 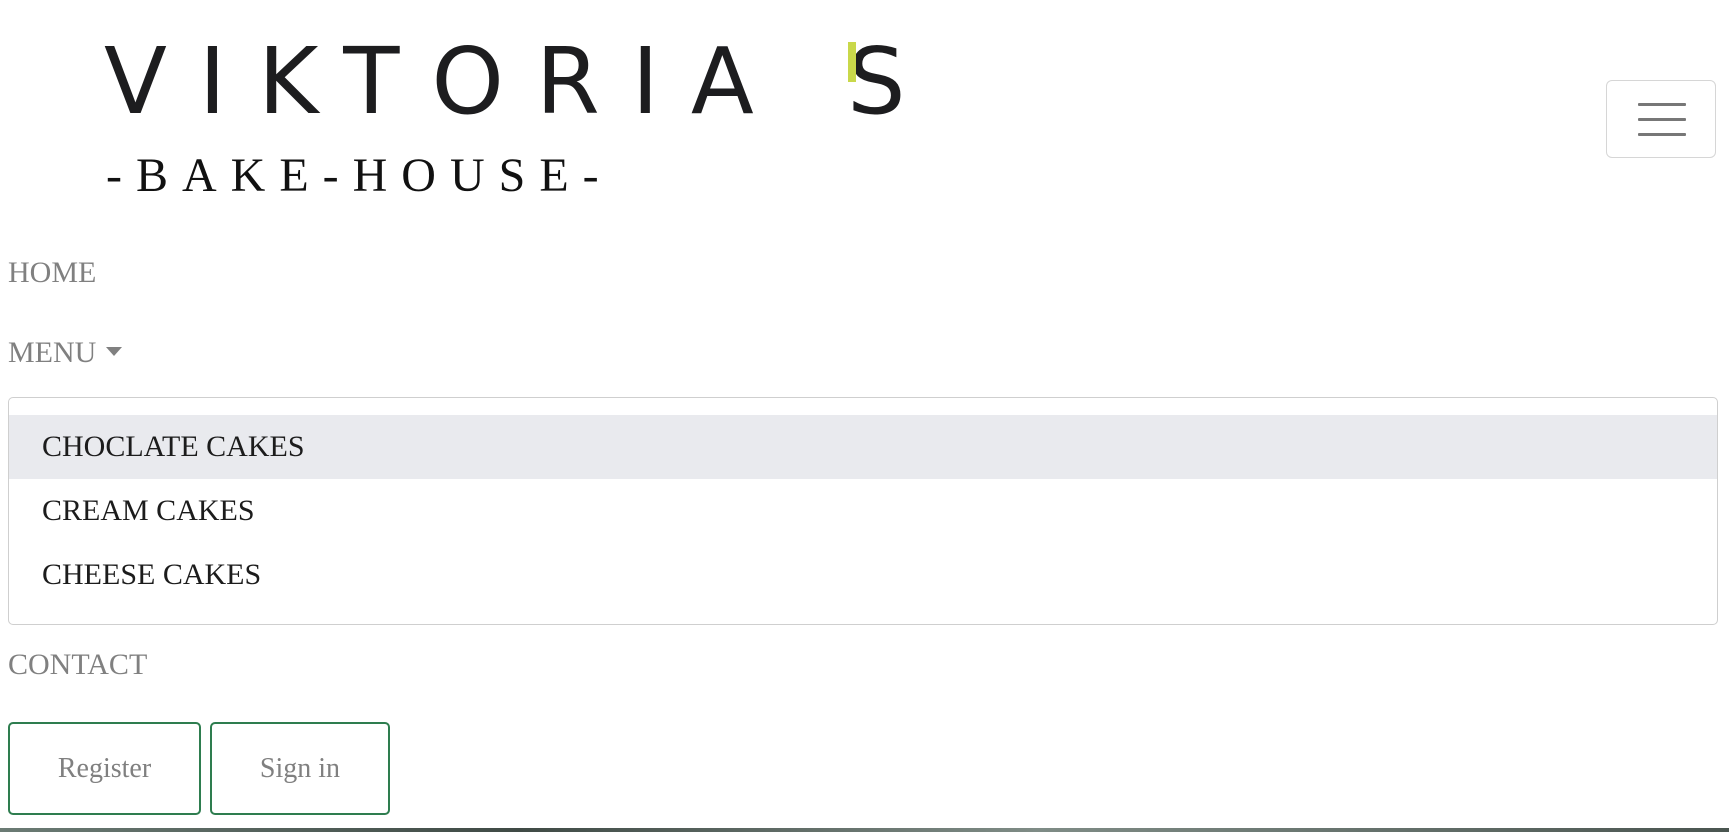 I want to click on logo-subtitle: -BAKE-HOUSE-, so click(x=359, y=175).